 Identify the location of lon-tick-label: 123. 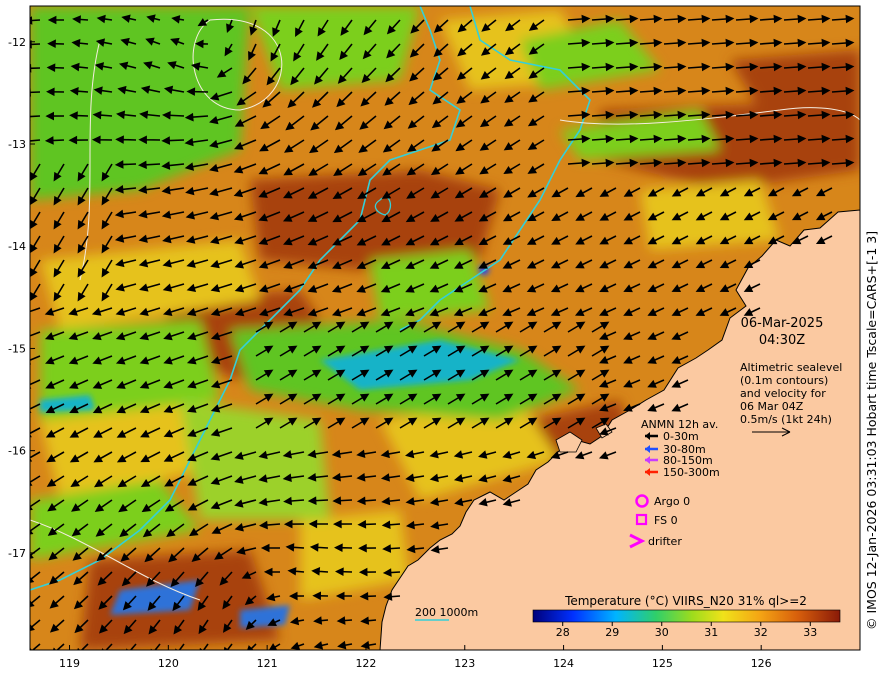
(464, 663).